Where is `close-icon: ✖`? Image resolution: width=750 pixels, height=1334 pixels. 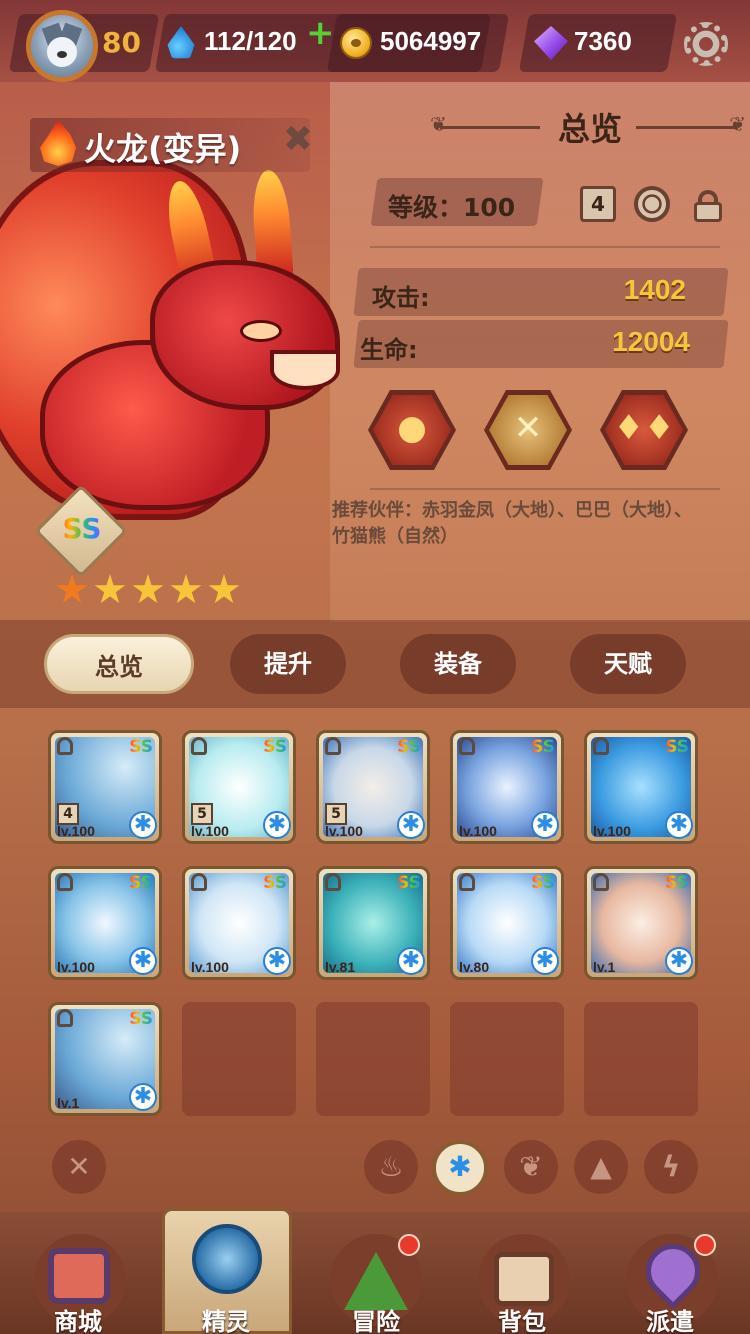
close-icon: ✖ is located at coordinates (298, 140).